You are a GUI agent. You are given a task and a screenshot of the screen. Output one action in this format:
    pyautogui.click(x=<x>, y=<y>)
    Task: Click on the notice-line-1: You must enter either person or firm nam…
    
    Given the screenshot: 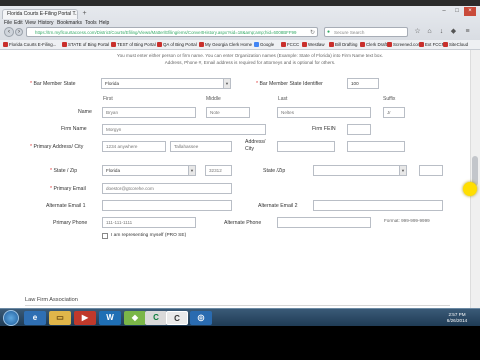 What is the action you would take?
    pyautogui.click(x=250, y=55)
    